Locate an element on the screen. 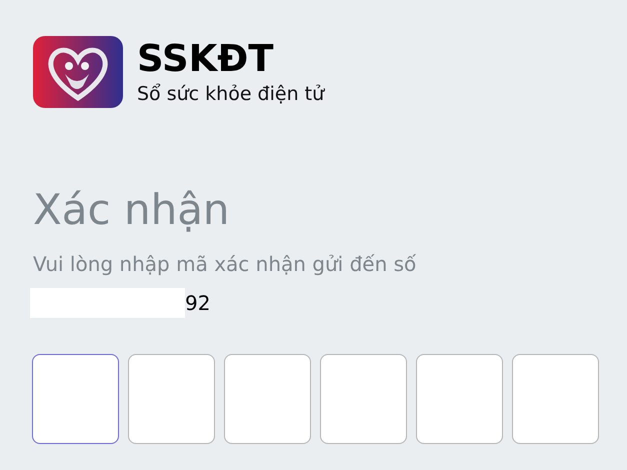 The image size is (627, 470). phone-number: 92 is located at coordinates (197, 303).